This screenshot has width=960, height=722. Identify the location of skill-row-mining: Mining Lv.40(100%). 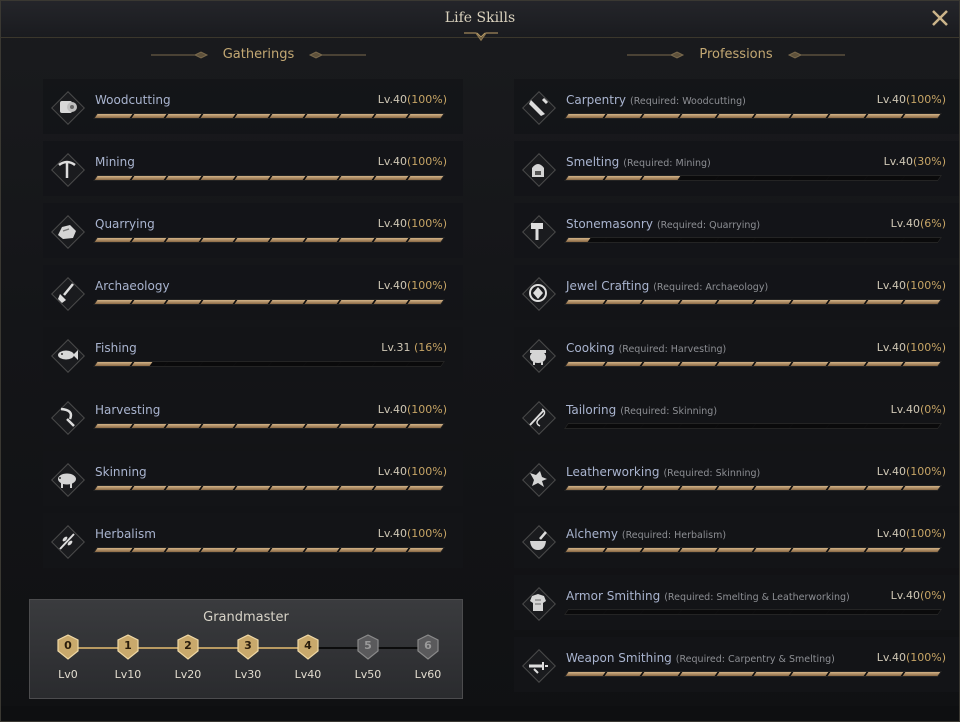
(253, 168).